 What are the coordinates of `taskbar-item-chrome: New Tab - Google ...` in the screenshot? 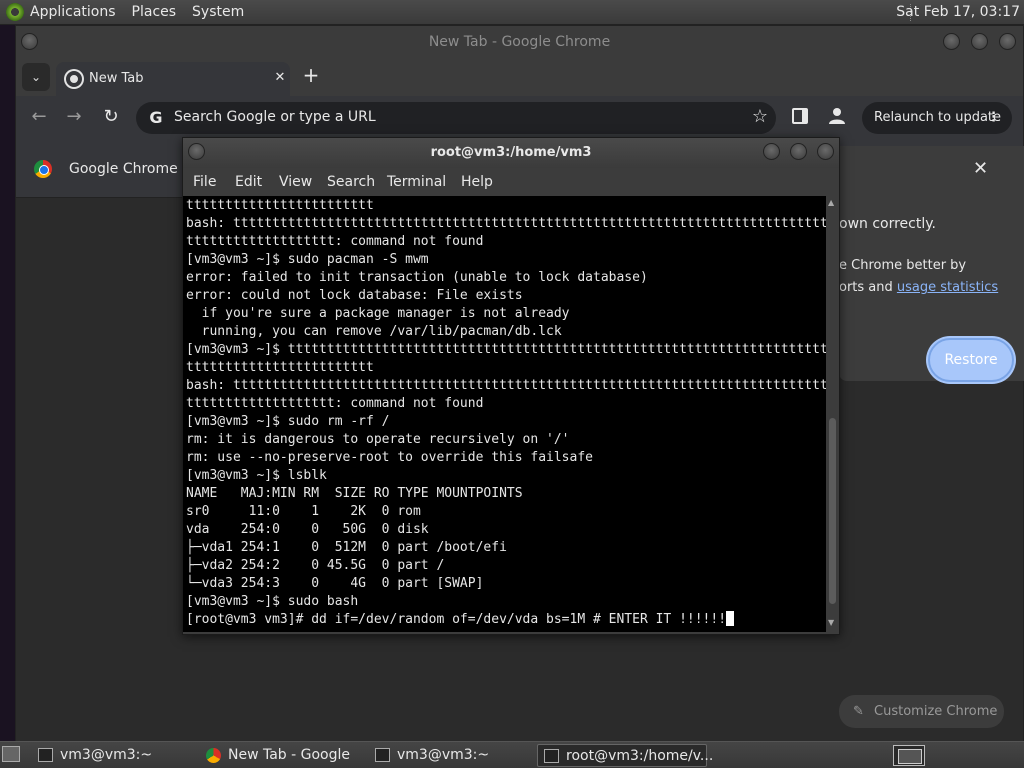 It's located at (282, 755).